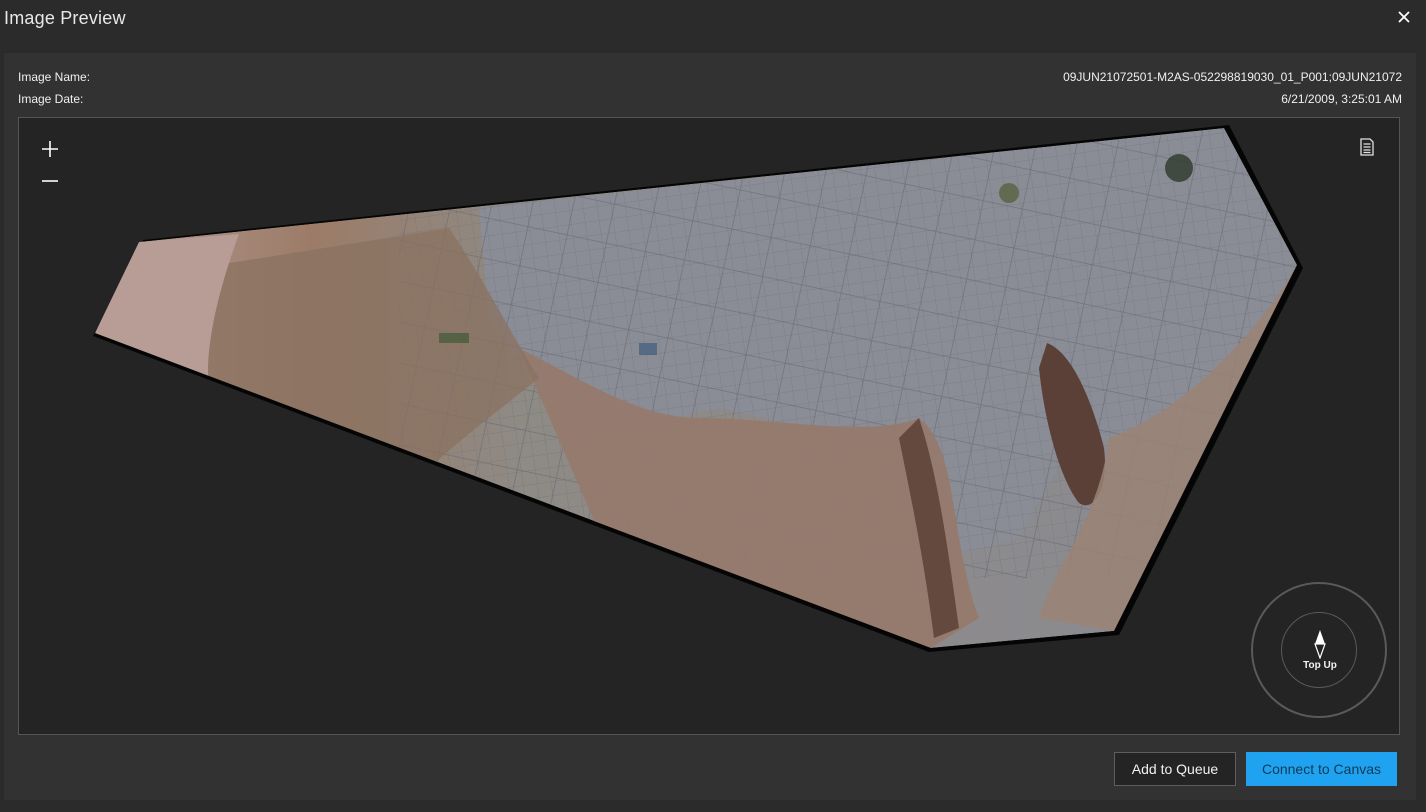 The image size is (1426, 812). Describe the element at coordinates (713, 20) in the screenshot. I see `dialog-titlebar: Image Preview` at that location.